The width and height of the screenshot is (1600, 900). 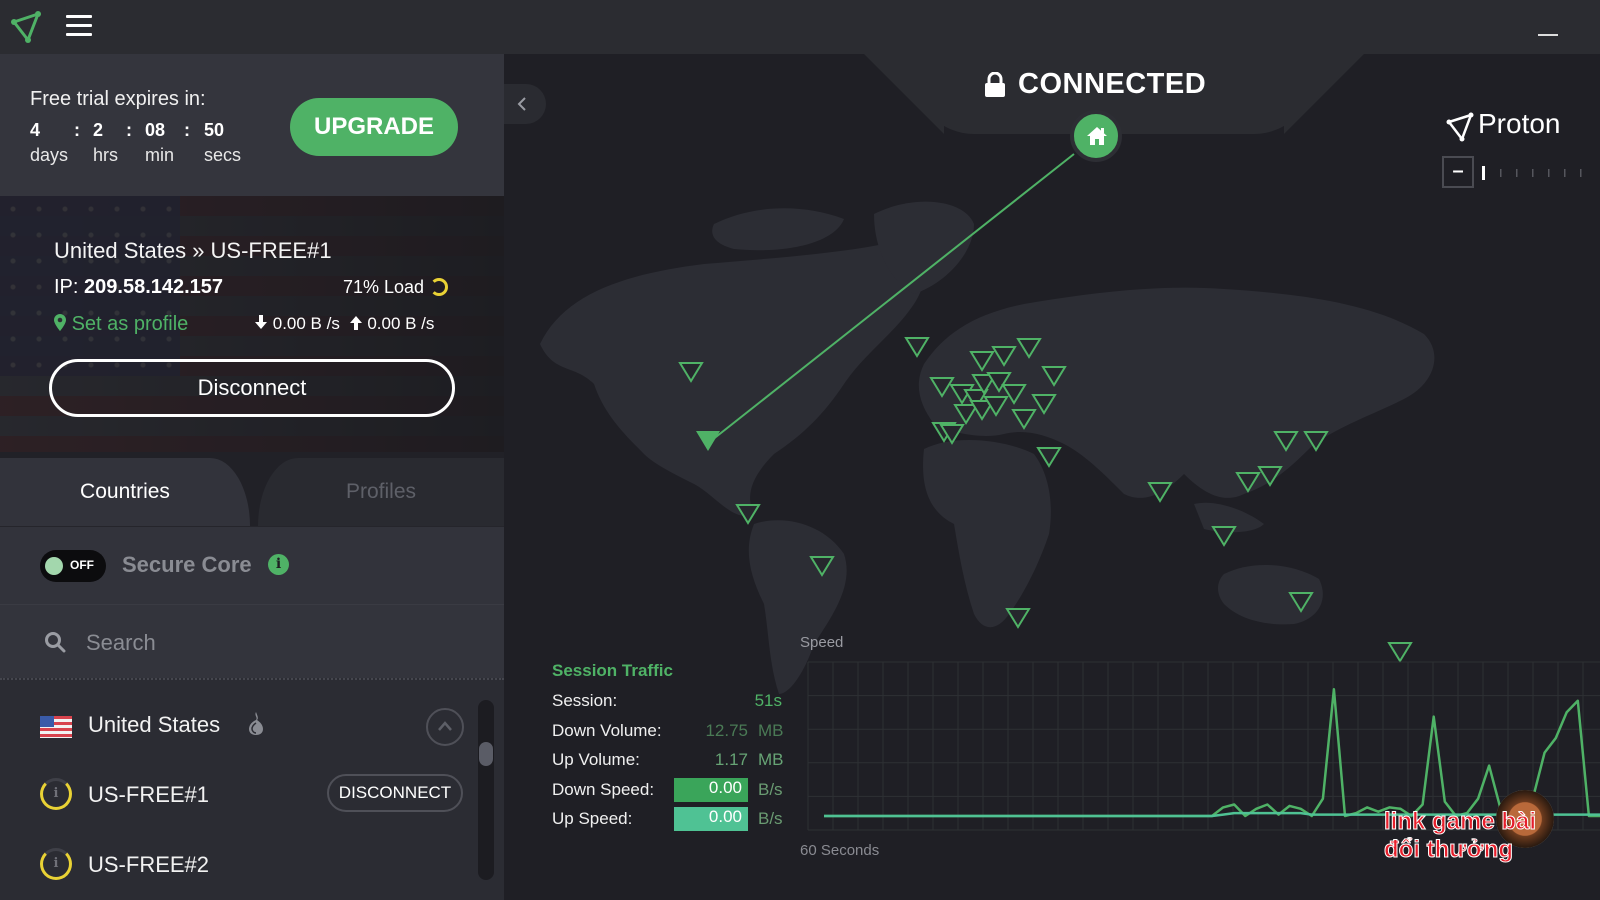 I want to click on scrollbar-thumb, so click(x=486, y=754).